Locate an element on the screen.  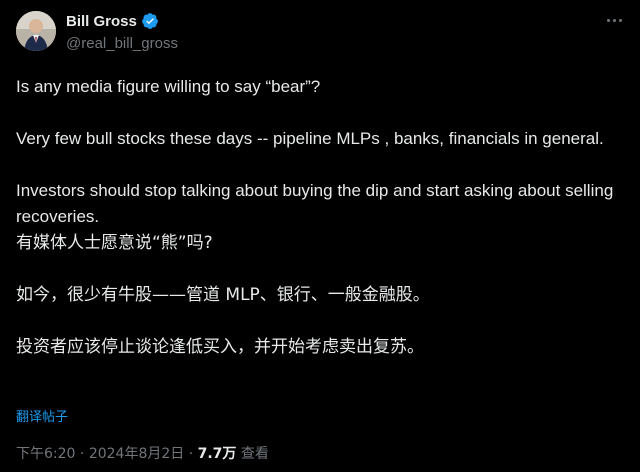
views-count: 7.7万 is located at coordinates (217, 454).